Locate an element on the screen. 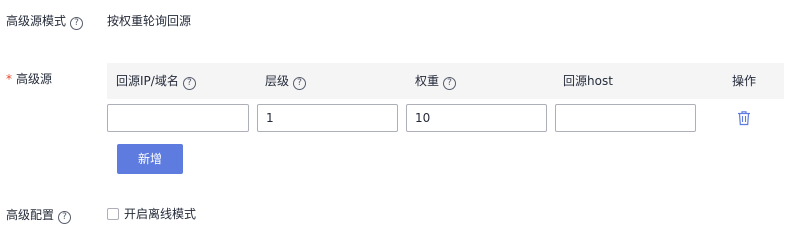 This screenshot has width=789, height=244. advanced-config-label-group: 高级配置? is located at coordinates (39, 215).